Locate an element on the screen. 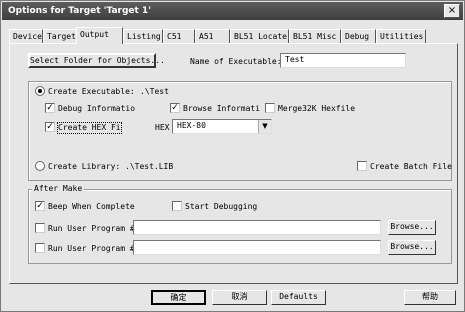  tab-output: Output is located at coordinates (99, 35).